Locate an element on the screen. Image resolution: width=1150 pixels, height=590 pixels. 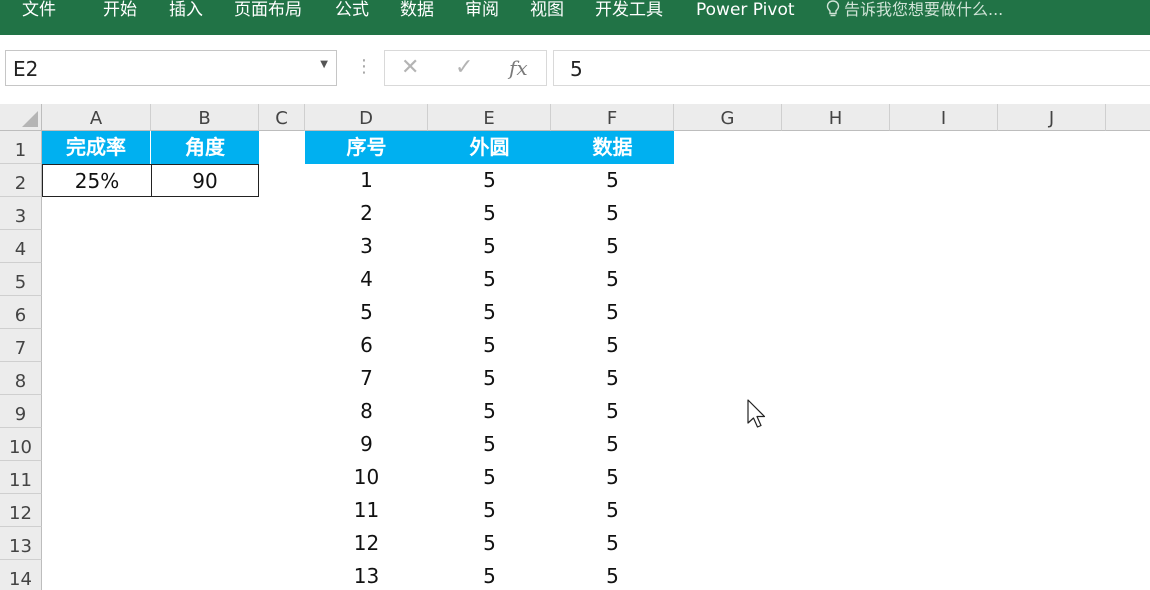
cell-e9: 5 is located at coordinates (489, 411).